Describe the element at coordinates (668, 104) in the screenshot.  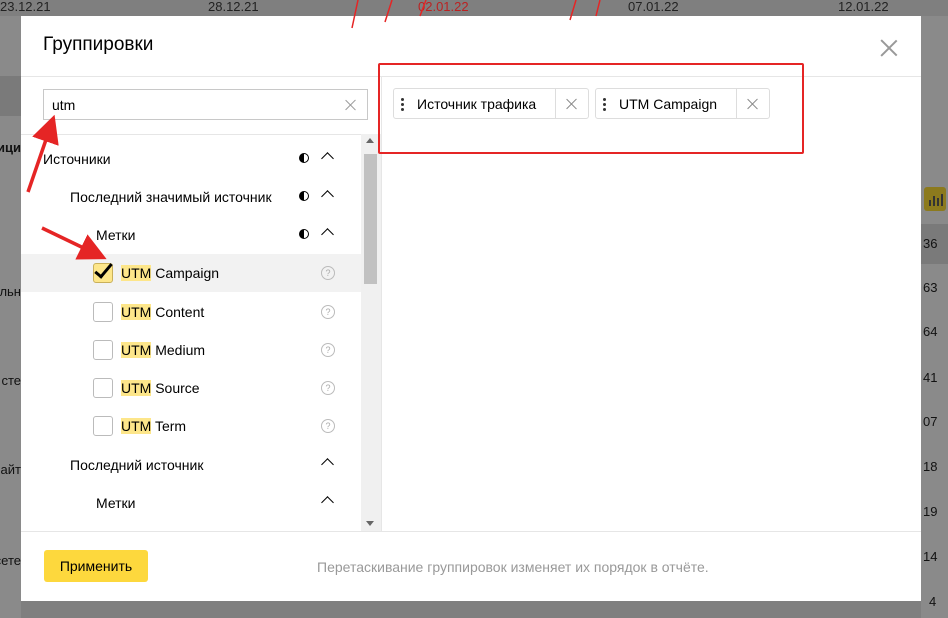
I see `chip-label: UTM Campaign` at that location.